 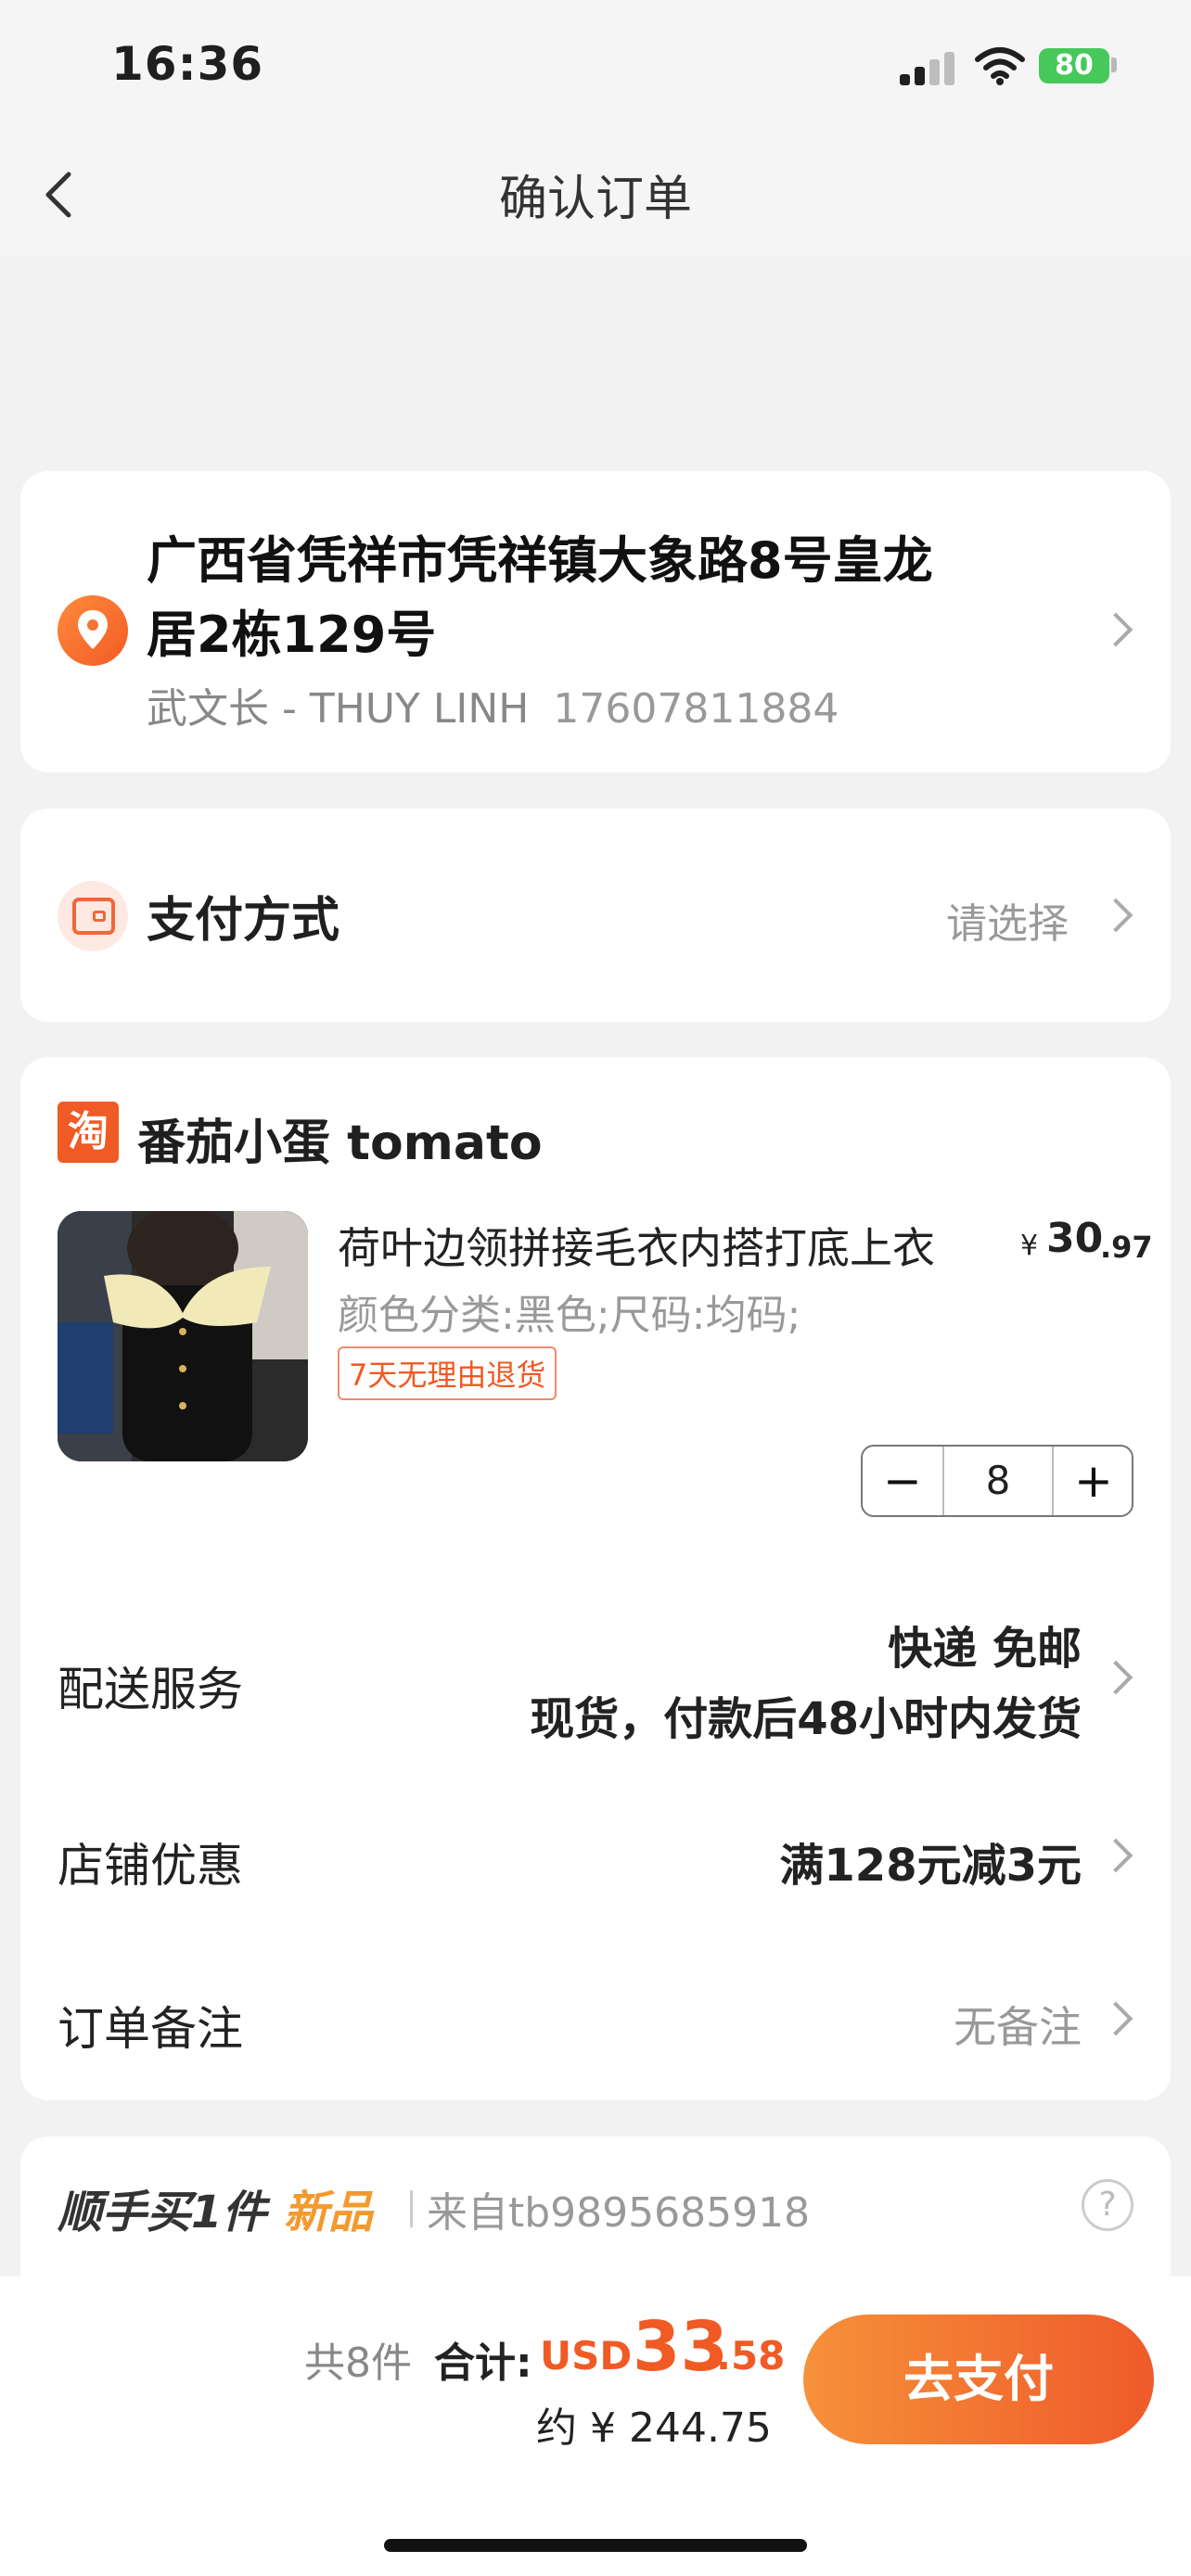 What do you see at coordinates (183, 1336) in the screenshot?
I see `product-image` at bounding box center [183, 1336].